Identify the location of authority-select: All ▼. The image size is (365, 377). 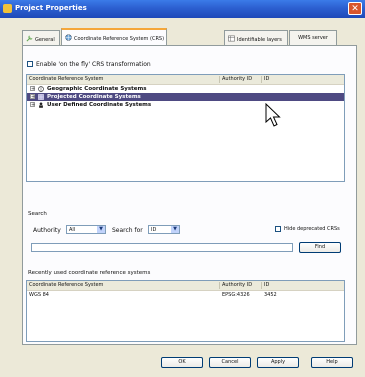
(86, 229).